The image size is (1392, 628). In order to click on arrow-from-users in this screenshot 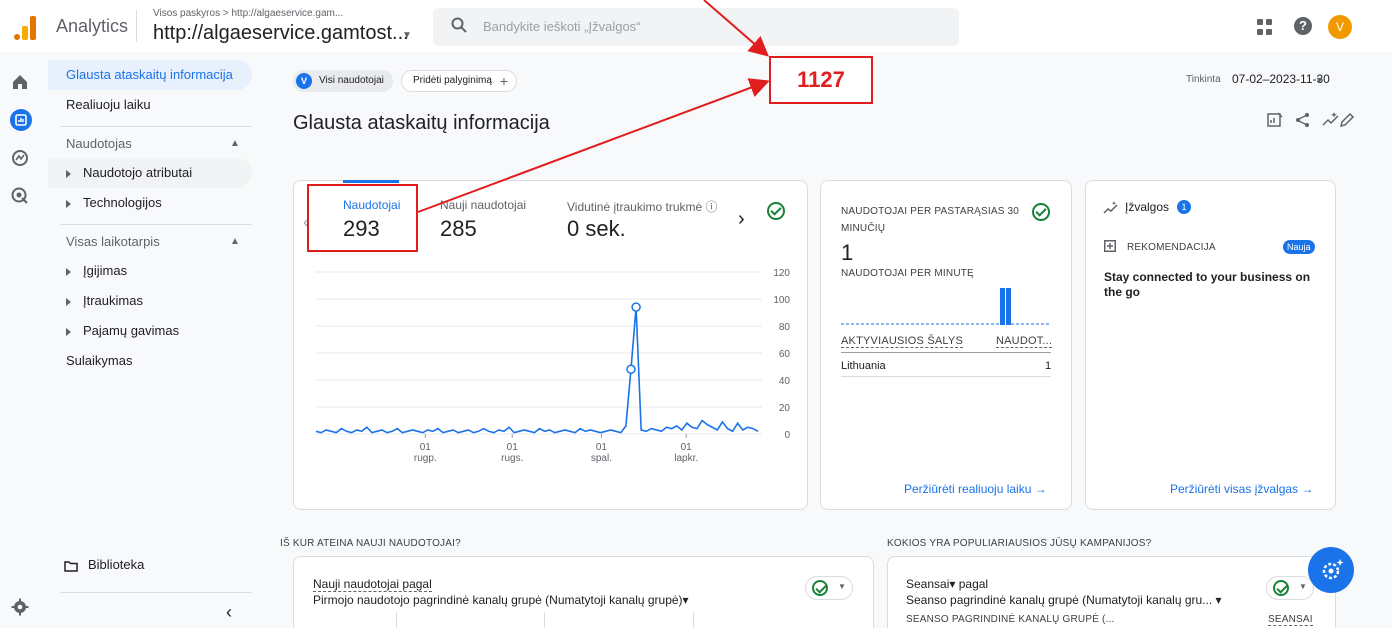, I will do `click(593, 145)`.